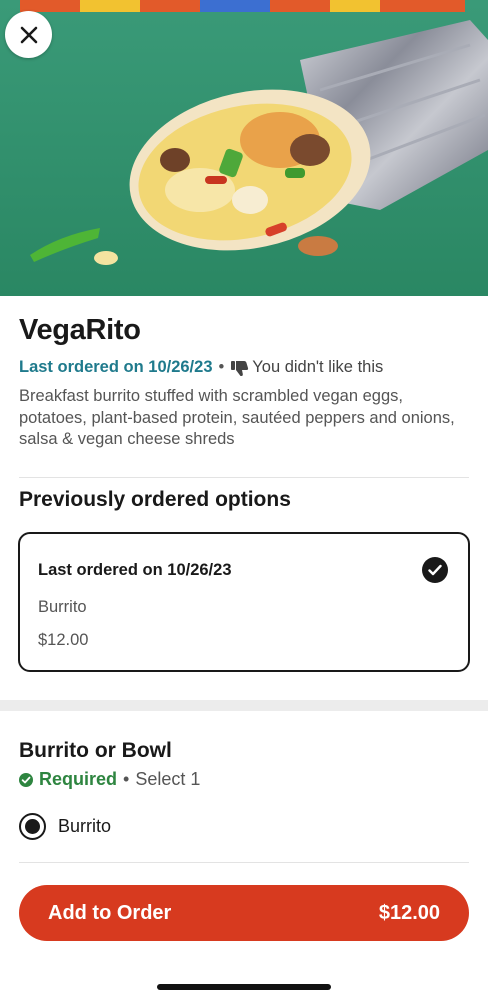  Describe the element at coordinates (80, 330) in the screenshot. I see `product-title: VegaRito` at that location.